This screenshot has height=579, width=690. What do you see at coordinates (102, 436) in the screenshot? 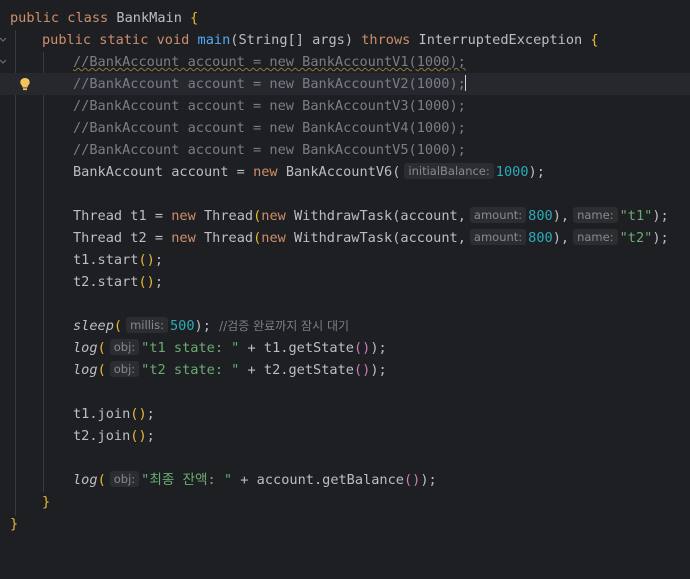
I see `method-call: t2.join` at bounding box center [102, 436].